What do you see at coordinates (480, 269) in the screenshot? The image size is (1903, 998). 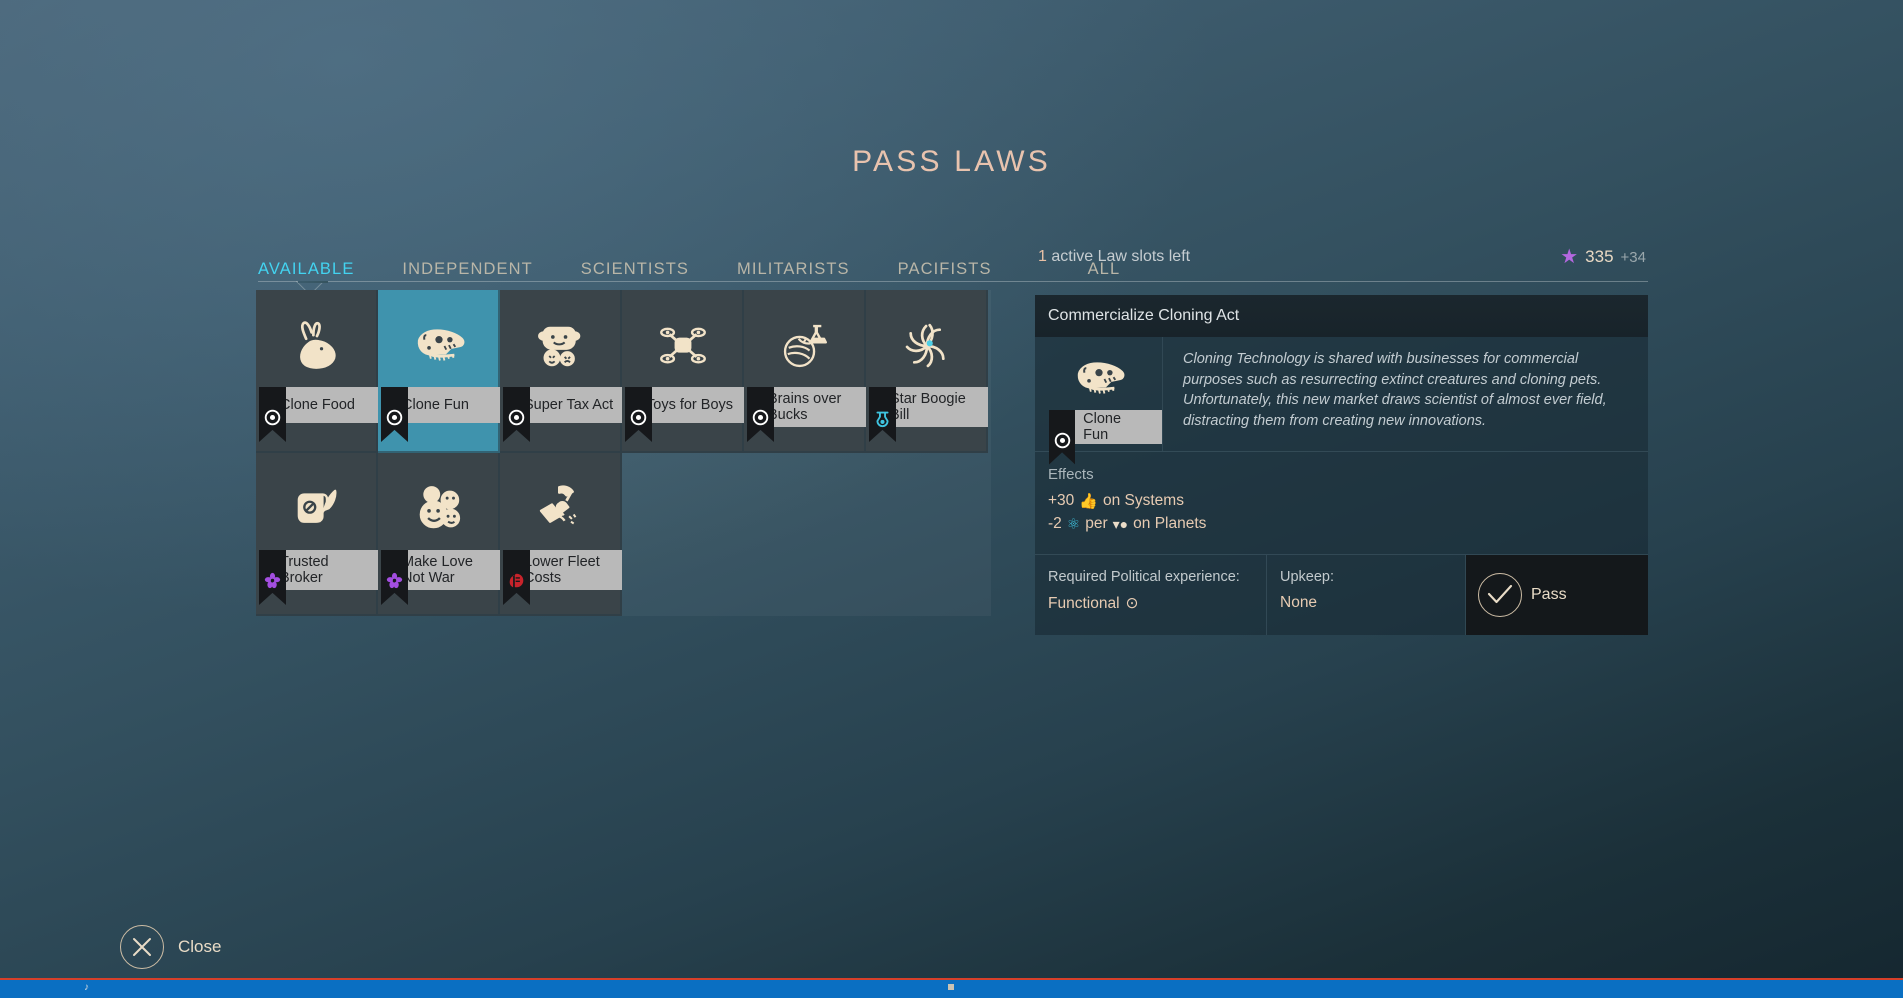 I see `tab-independent: INDEPENDENT` at bounding box center [480, 269].